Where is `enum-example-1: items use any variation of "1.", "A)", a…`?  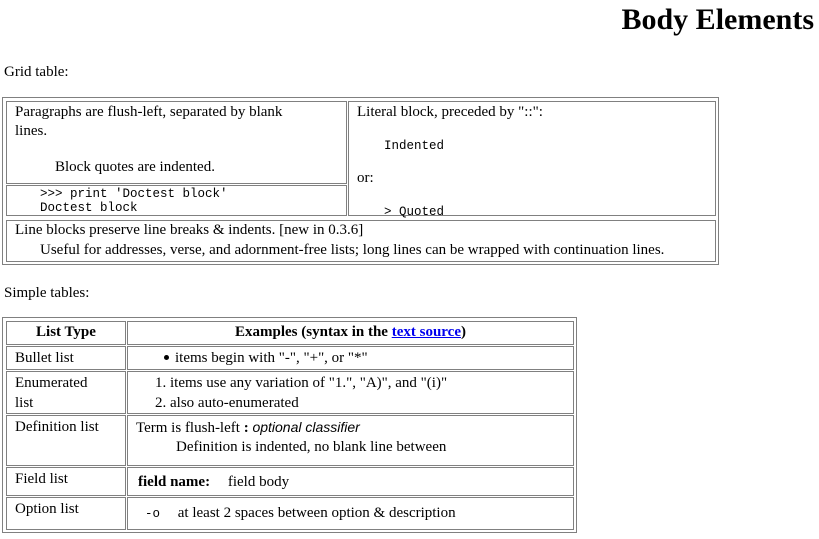
enum-example-1: items use any variation of "1.", "A)", a… is located at coordinates (309, 383).